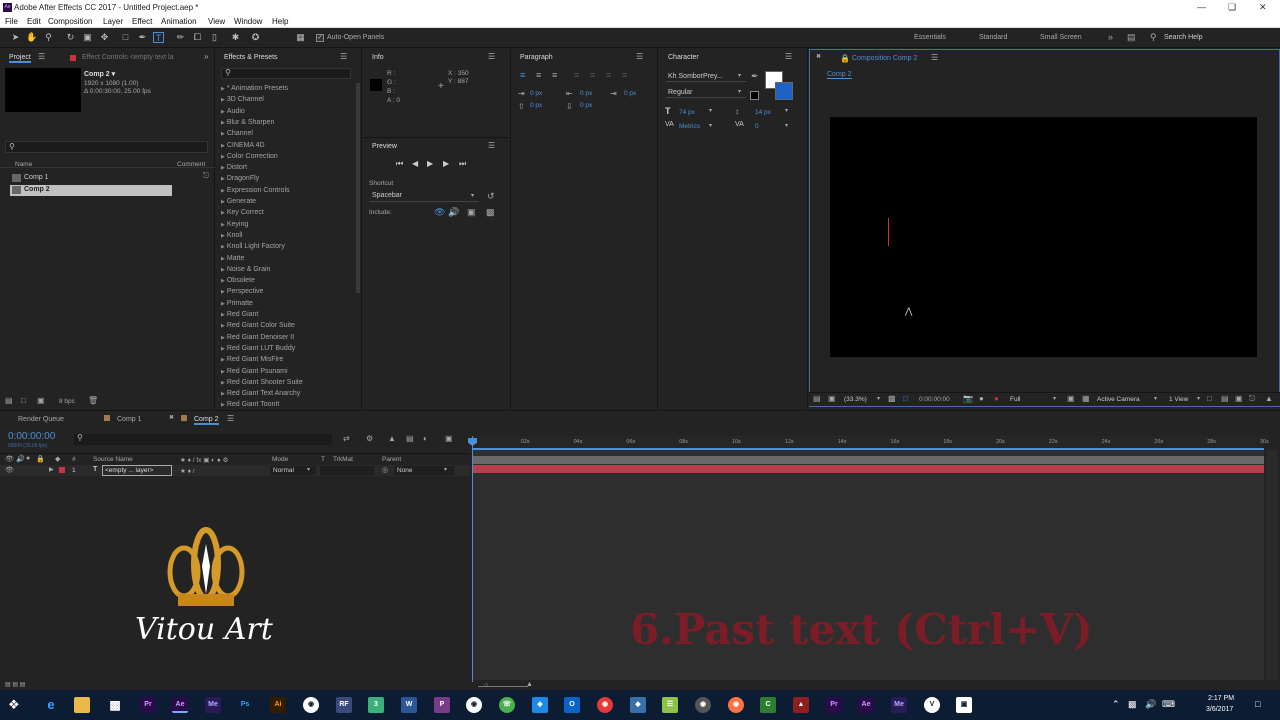 The height and width of the screenshot is (720, 1280). Describe the element at coordinates (14, 705) in the screenshot. I see `windows-start-icon: ❖` at that location.